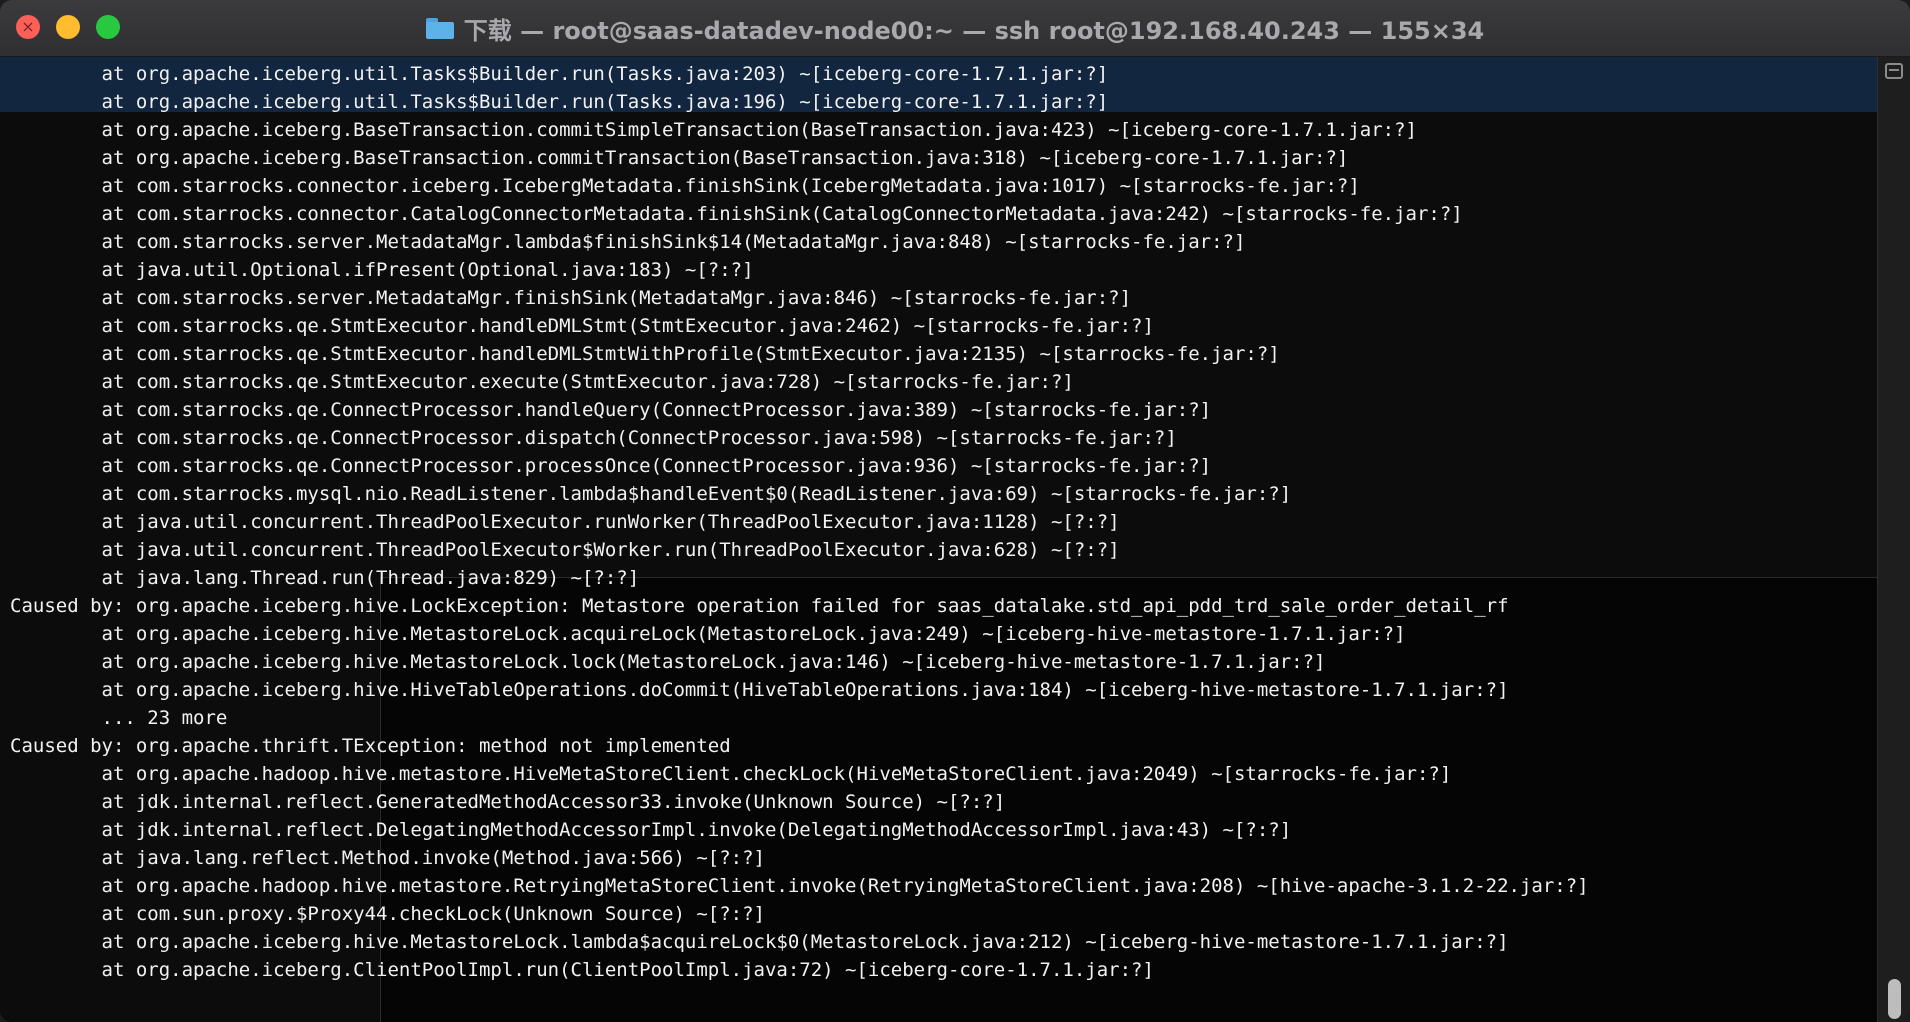  I want to click on scrollbar-thumb, so click(1894, 999).